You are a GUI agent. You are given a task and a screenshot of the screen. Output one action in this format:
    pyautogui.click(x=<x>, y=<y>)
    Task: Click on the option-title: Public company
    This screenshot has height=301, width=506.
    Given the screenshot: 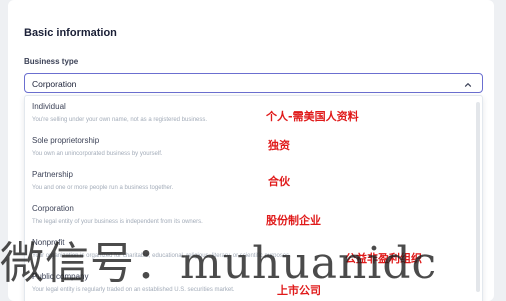 What is the action you would take?
    pyautogui.click(x=60, y=276)
    